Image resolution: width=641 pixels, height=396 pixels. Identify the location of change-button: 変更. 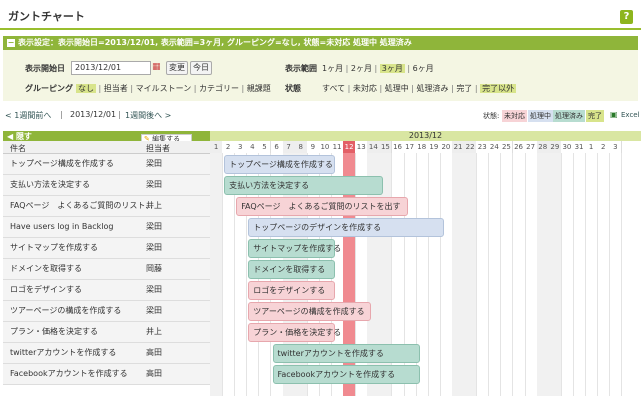
(177, 68).